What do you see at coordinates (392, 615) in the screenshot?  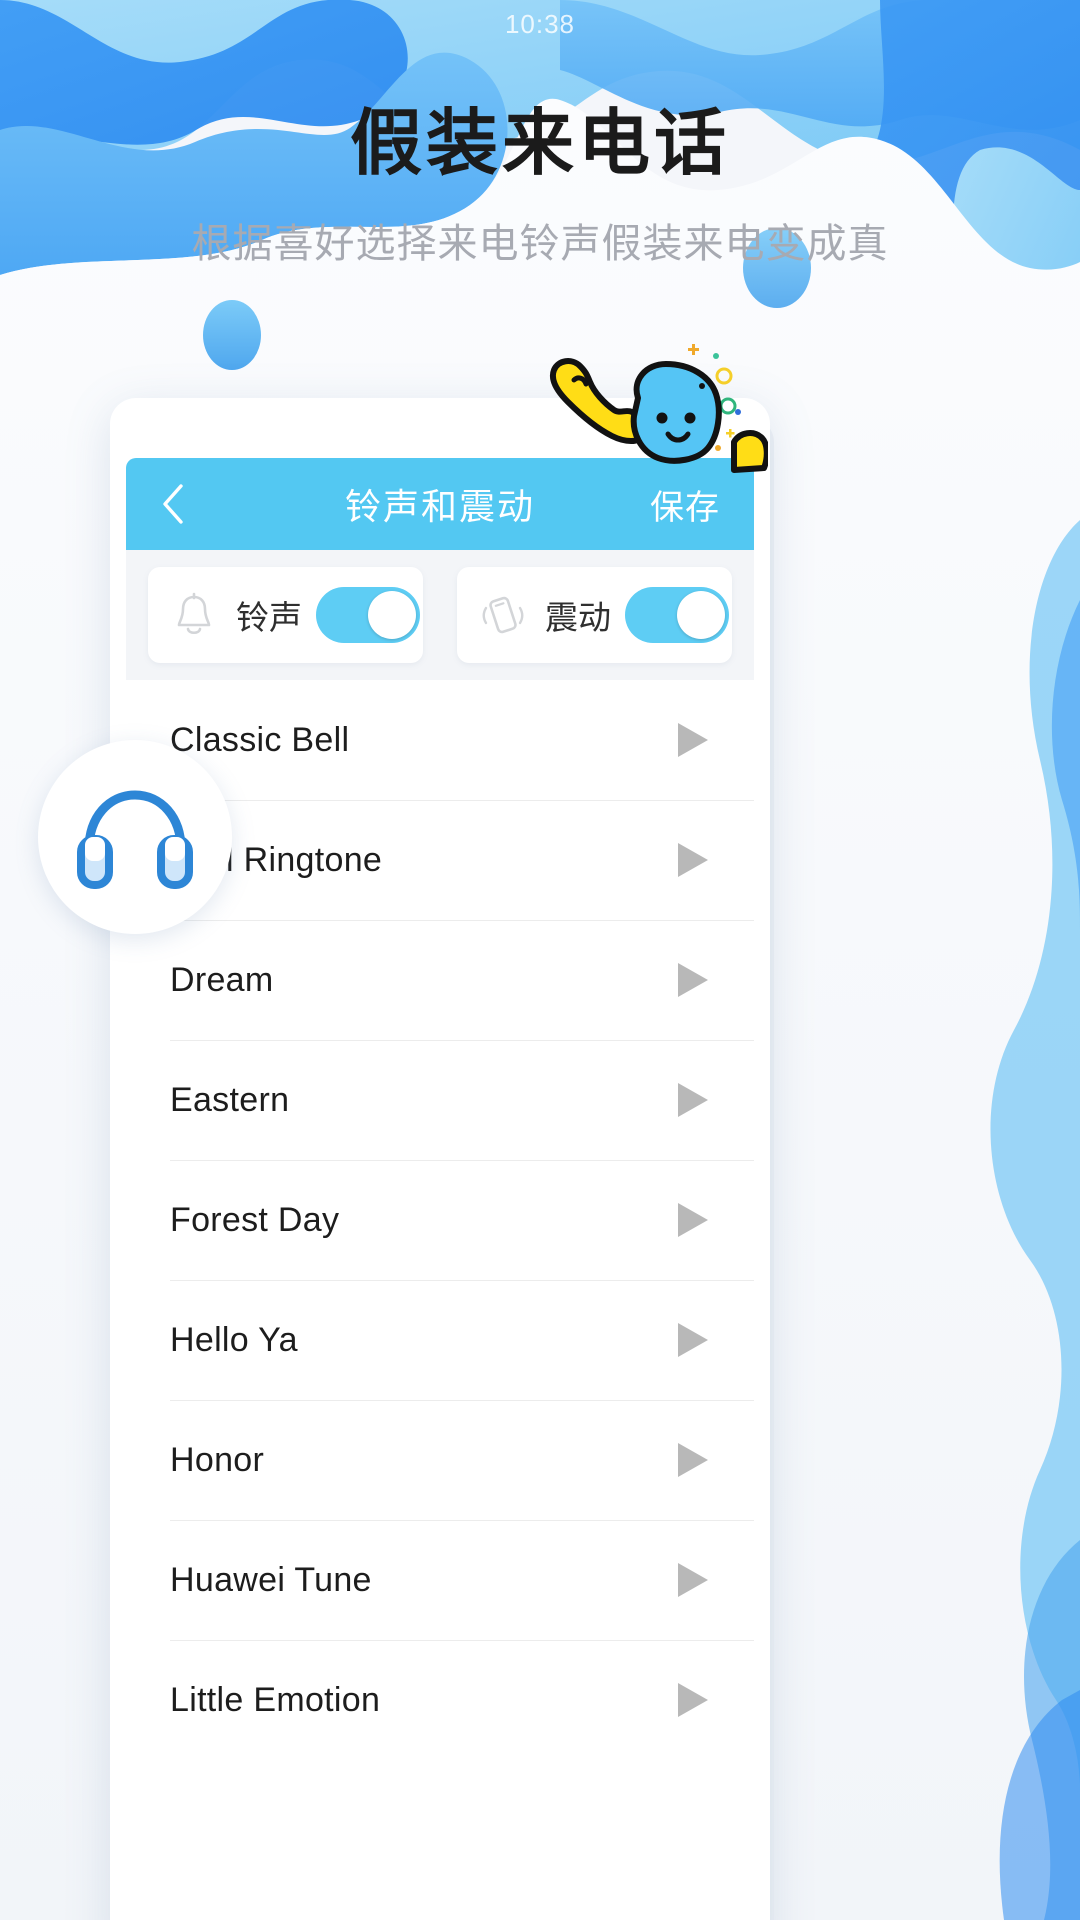 I see `ringtone-switch-knob` at bounding box center [392, 615].